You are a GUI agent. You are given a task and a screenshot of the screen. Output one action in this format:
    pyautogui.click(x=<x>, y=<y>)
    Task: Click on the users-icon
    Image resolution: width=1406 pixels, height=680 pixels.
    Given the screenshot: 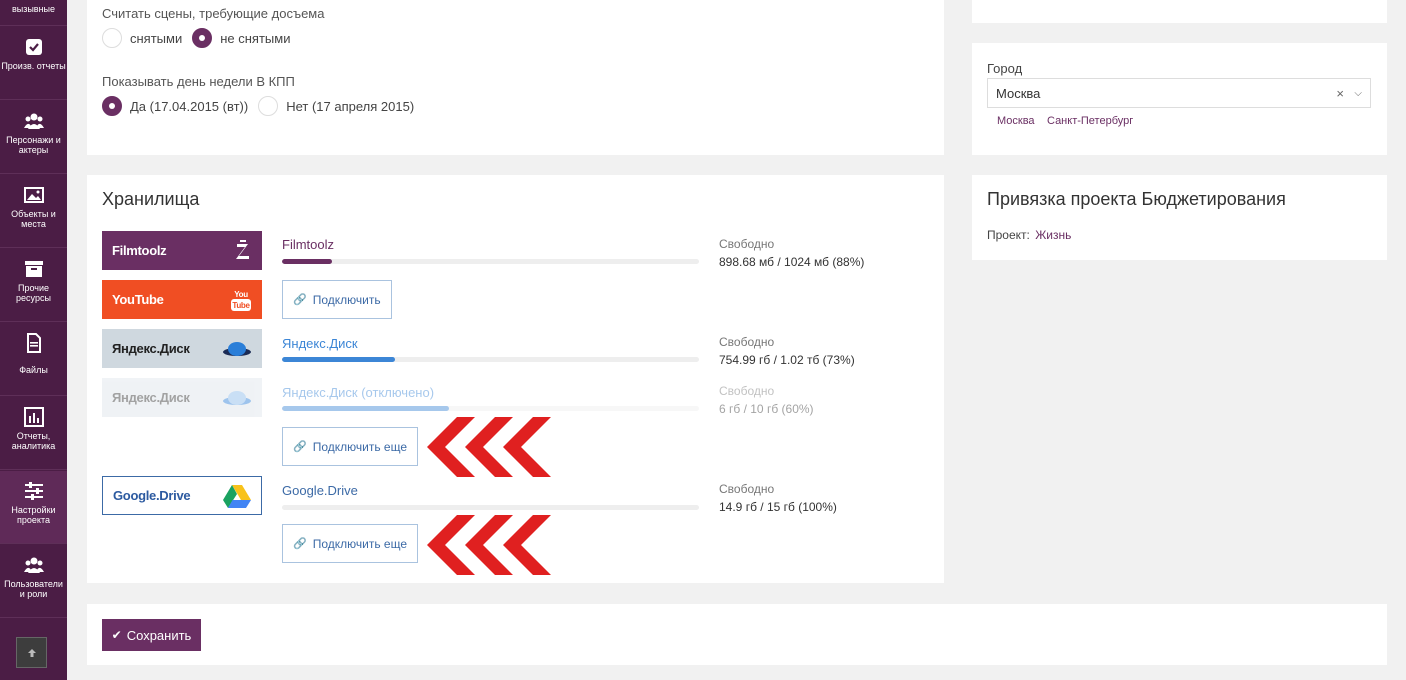 What is the action you would take?
    pyautogui.click(x=33, y=565)
    